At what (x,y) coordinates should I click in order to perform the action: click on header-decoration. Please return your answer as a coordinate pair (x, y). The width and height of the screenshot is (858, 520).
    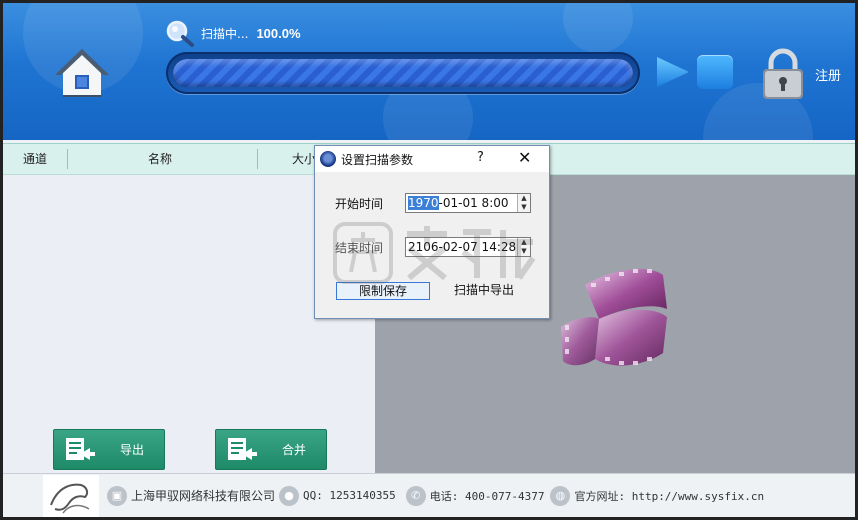
    Looking at the image, I should click on (598, 28).